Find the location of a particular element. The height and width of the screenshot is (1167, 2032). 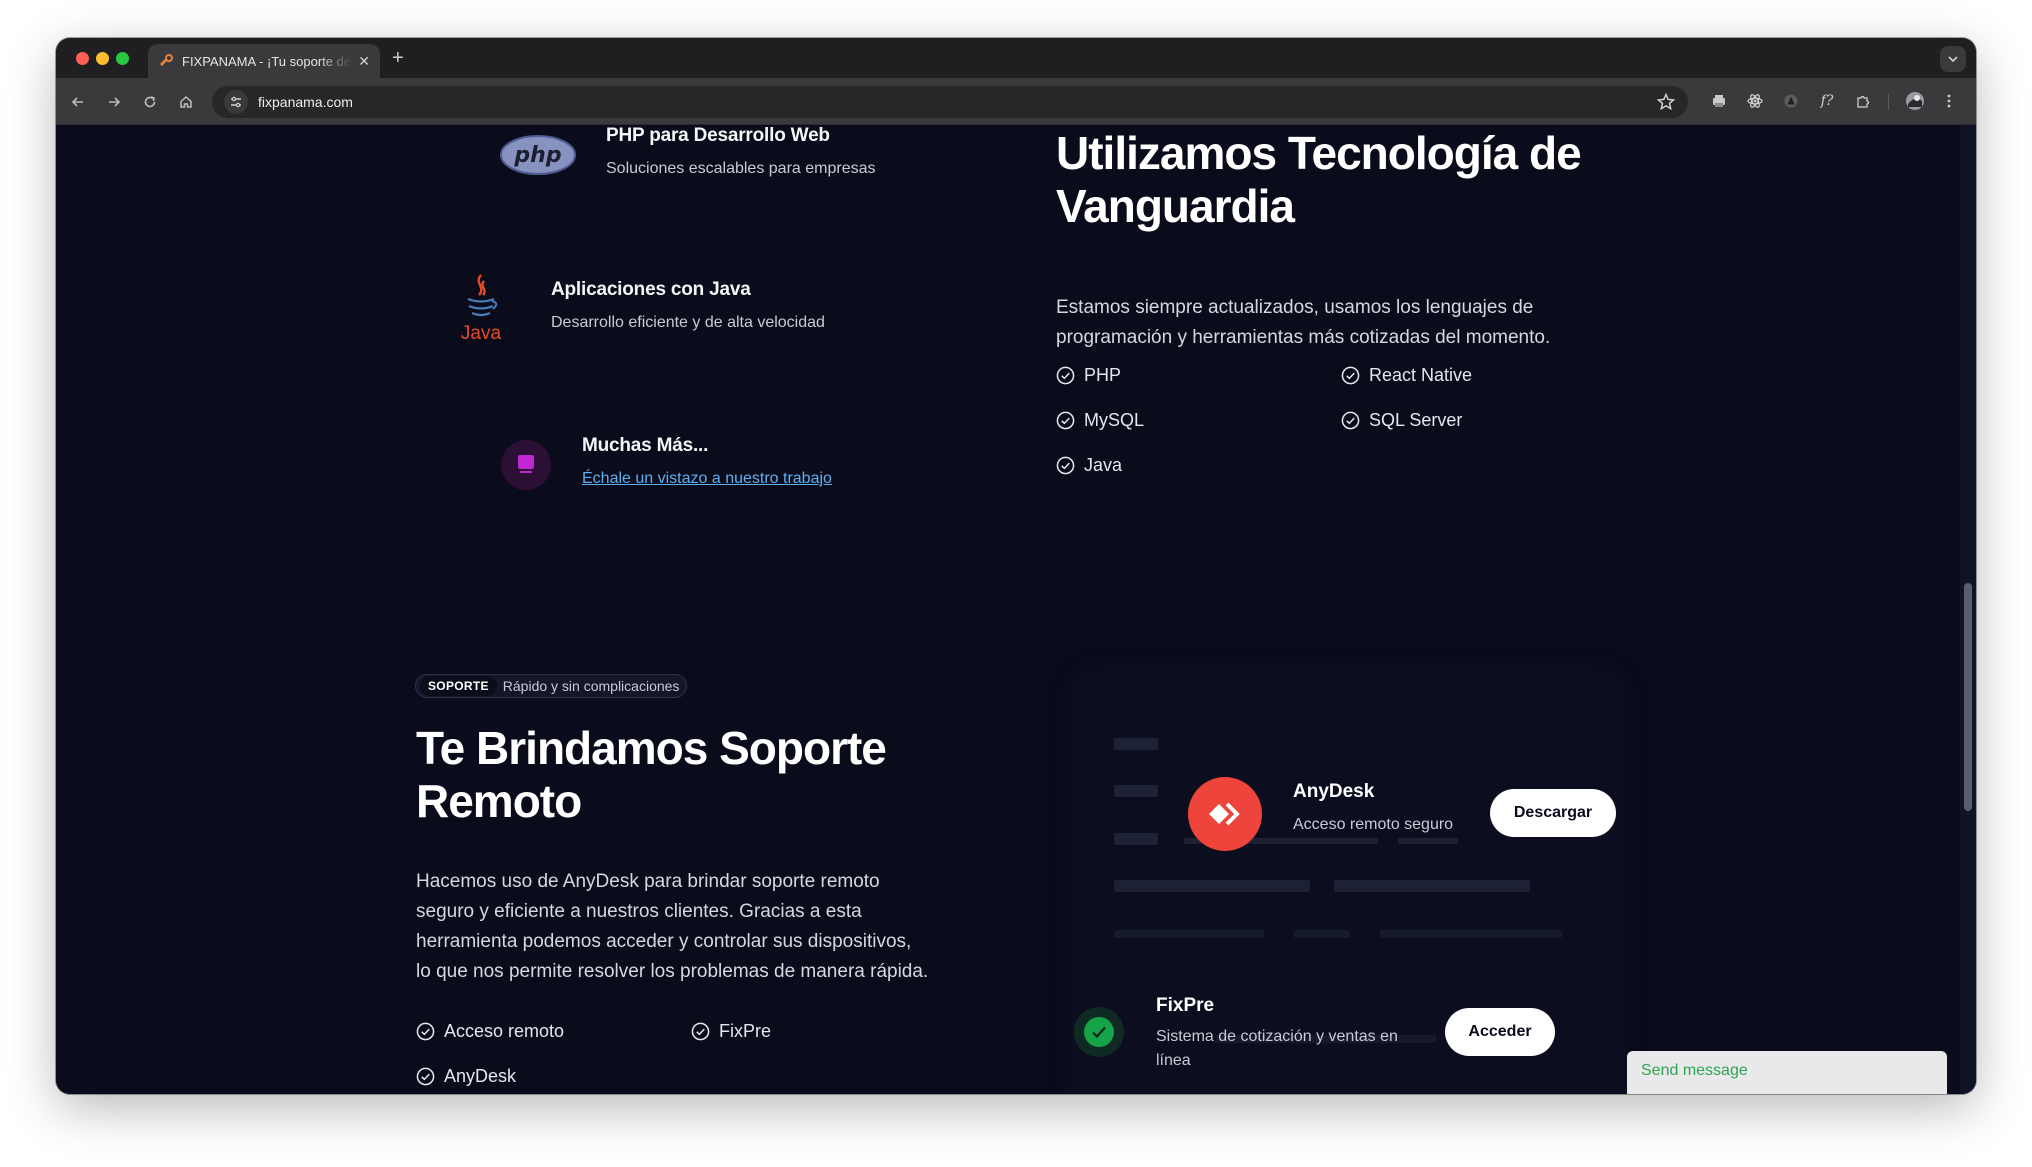

home-icon is located at coordinates (186, 101).